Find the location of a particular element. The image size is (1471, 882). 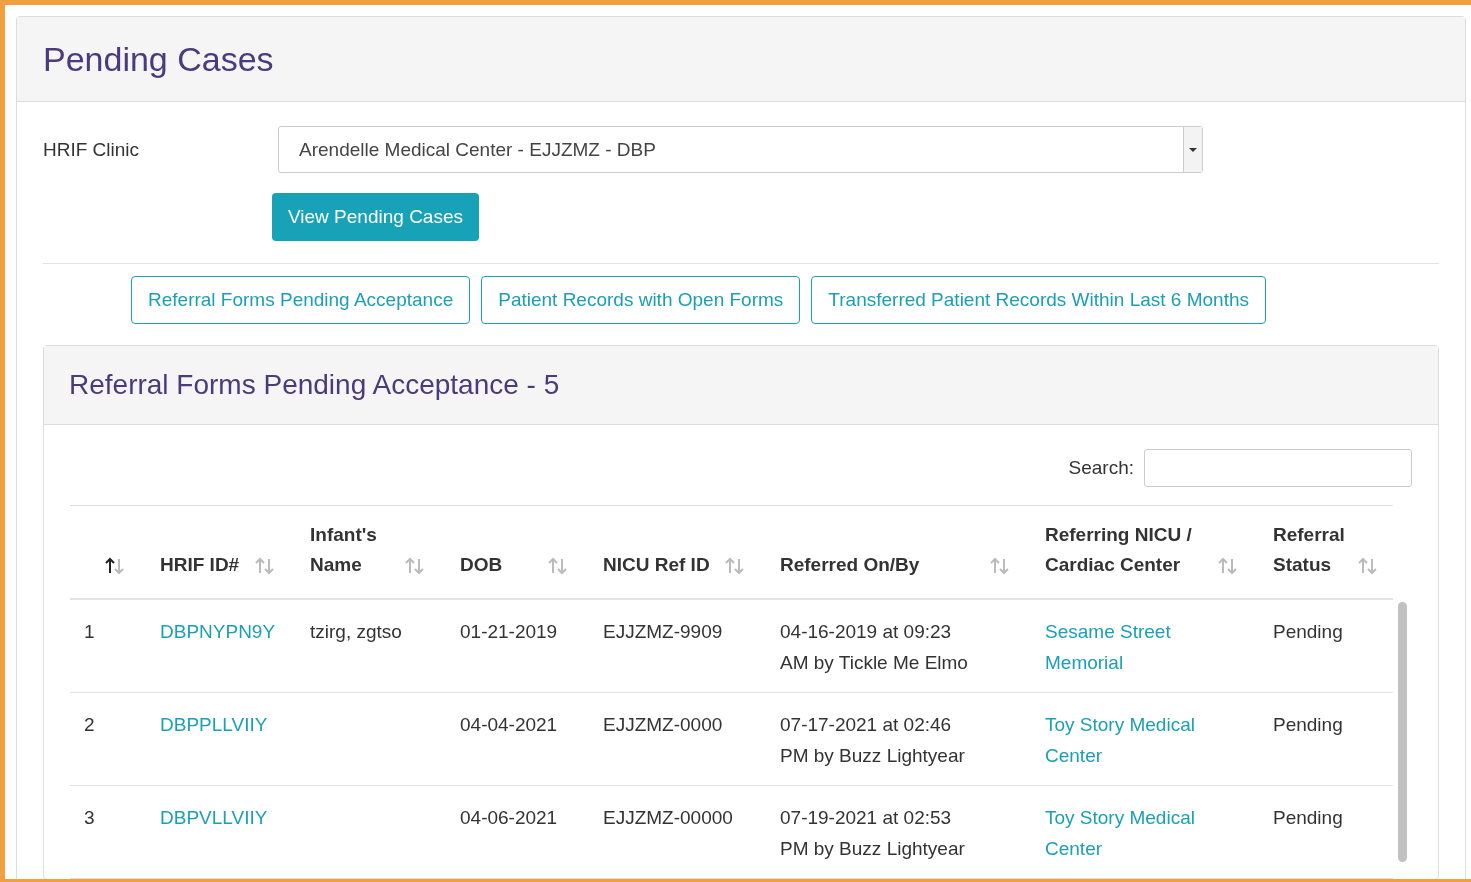

page-title: Pending Cases is located at coordinates (158, 59).